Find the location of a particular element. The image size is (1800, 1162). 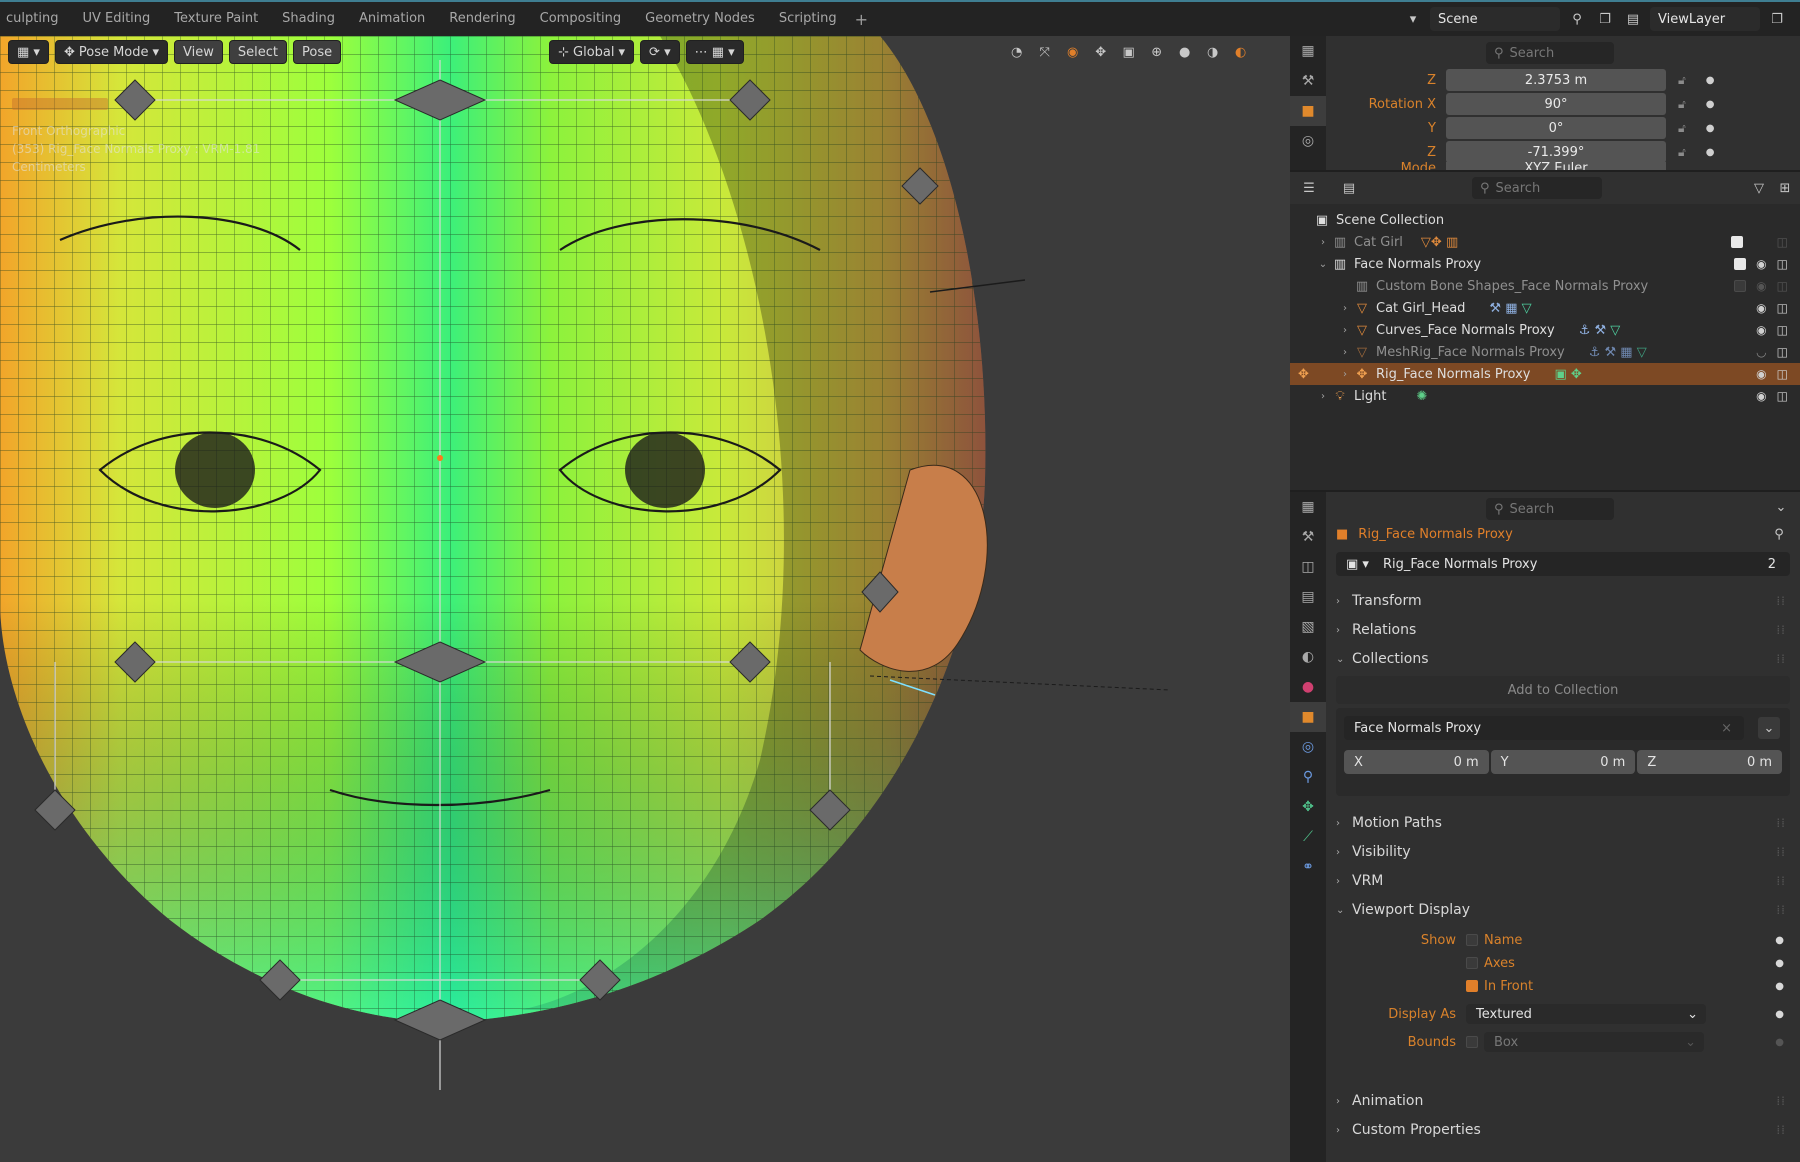

menu-view: View is located at coordinates (198, 52).